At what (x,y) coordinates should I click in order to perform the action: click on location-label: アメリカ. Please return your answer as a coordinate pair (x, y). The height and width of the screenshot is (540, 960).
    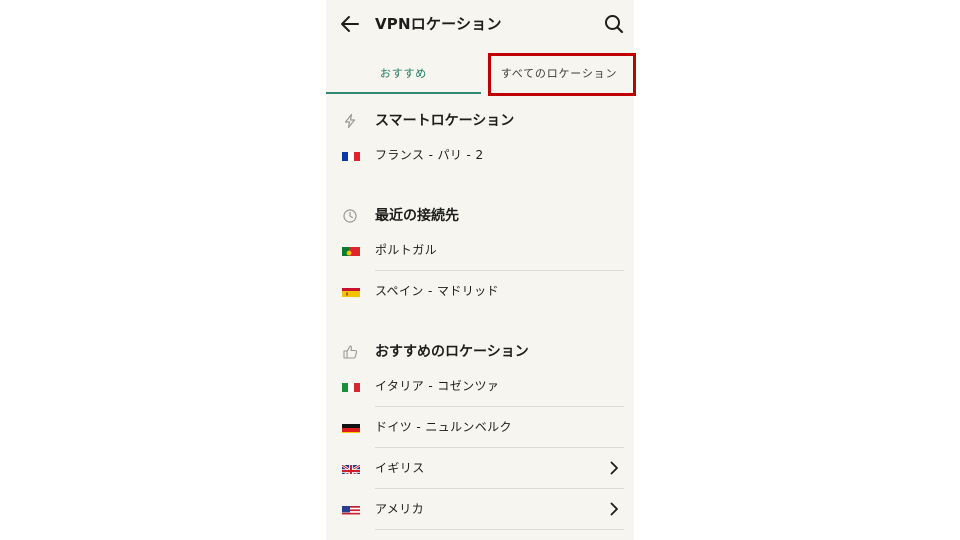
    Looking at the image, I should click on (400, 509).